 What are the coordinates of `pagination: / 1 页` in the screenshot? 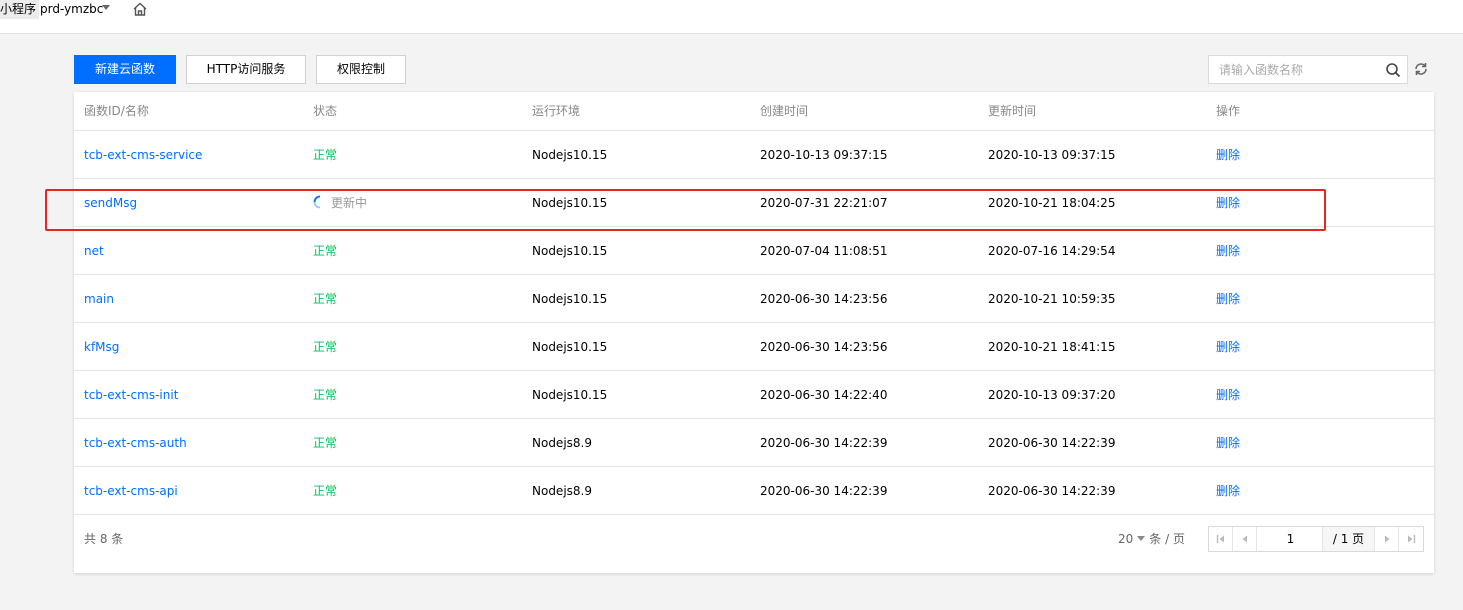 It's located at (1316, 539).